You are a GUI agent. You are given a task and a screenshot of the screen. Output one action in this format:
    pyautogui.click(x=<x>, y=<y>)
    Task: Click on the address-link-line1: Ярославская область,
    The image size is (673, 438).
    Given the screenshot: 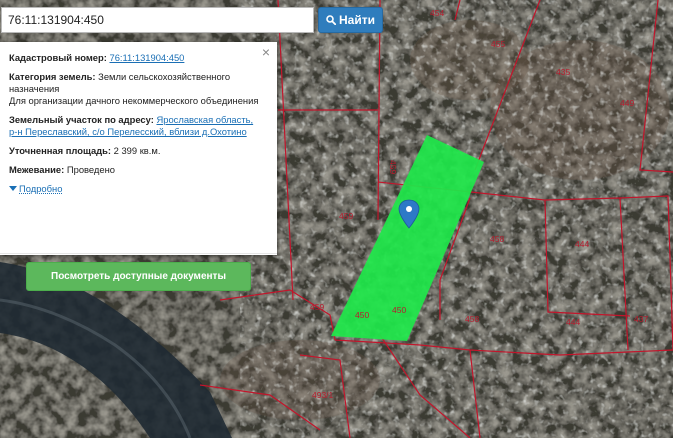 What is the action you would take?
    pyautogui.click(x=204, y=119)
    